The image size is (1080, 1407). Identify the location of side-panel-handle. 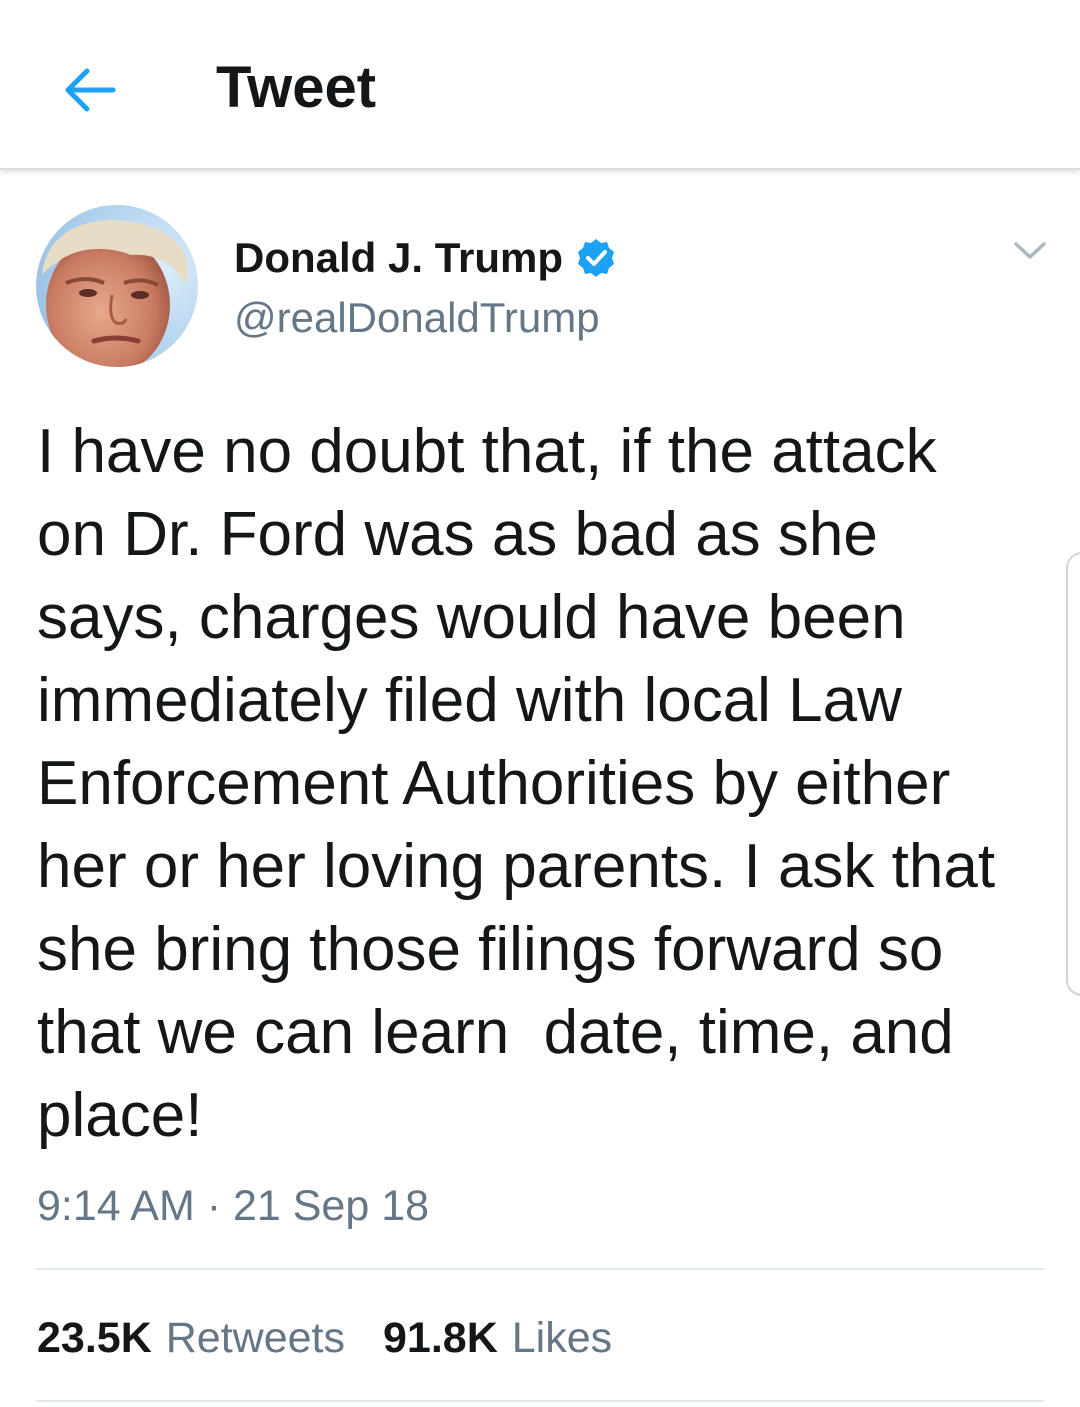
(1073, 774).